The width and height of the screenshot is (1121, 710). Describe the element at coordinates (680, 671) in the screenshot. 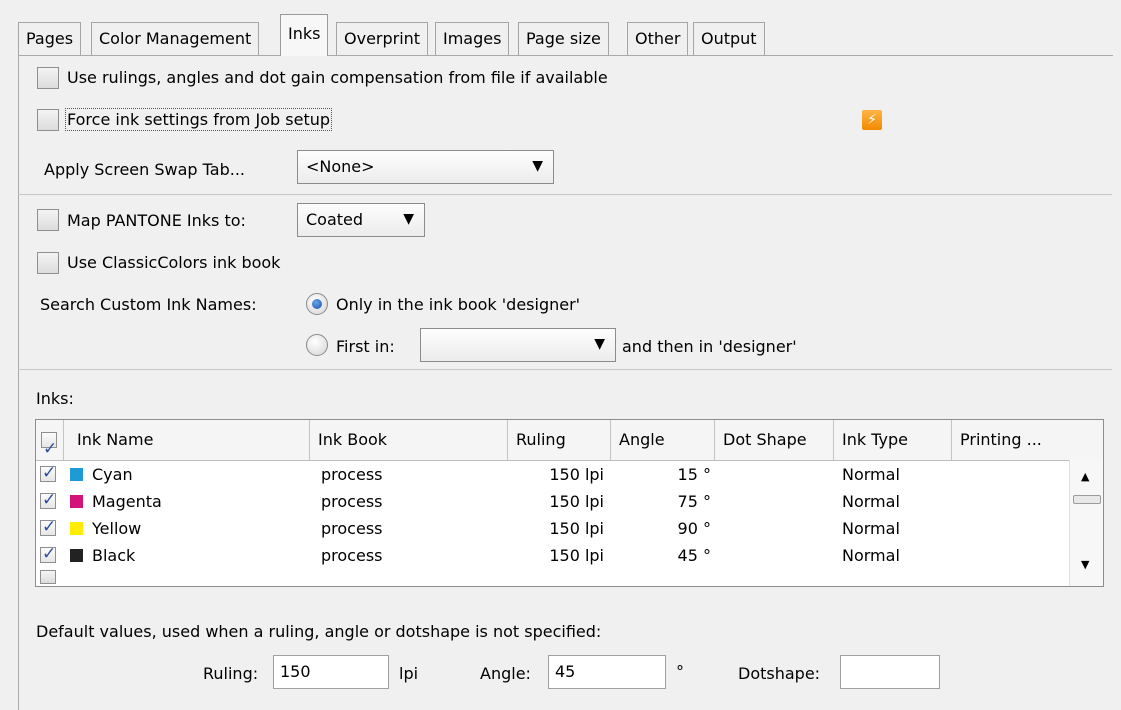

I see `default-angle-unit: °` at that location.